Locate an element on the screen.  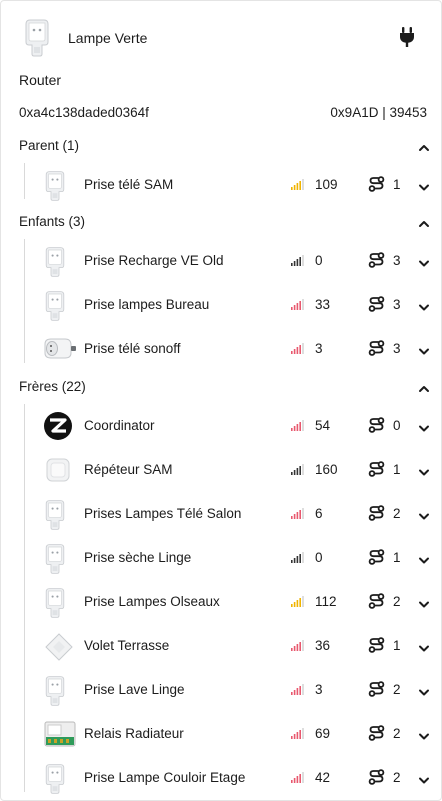
device-role: Router is located at coordinates (40, 80).